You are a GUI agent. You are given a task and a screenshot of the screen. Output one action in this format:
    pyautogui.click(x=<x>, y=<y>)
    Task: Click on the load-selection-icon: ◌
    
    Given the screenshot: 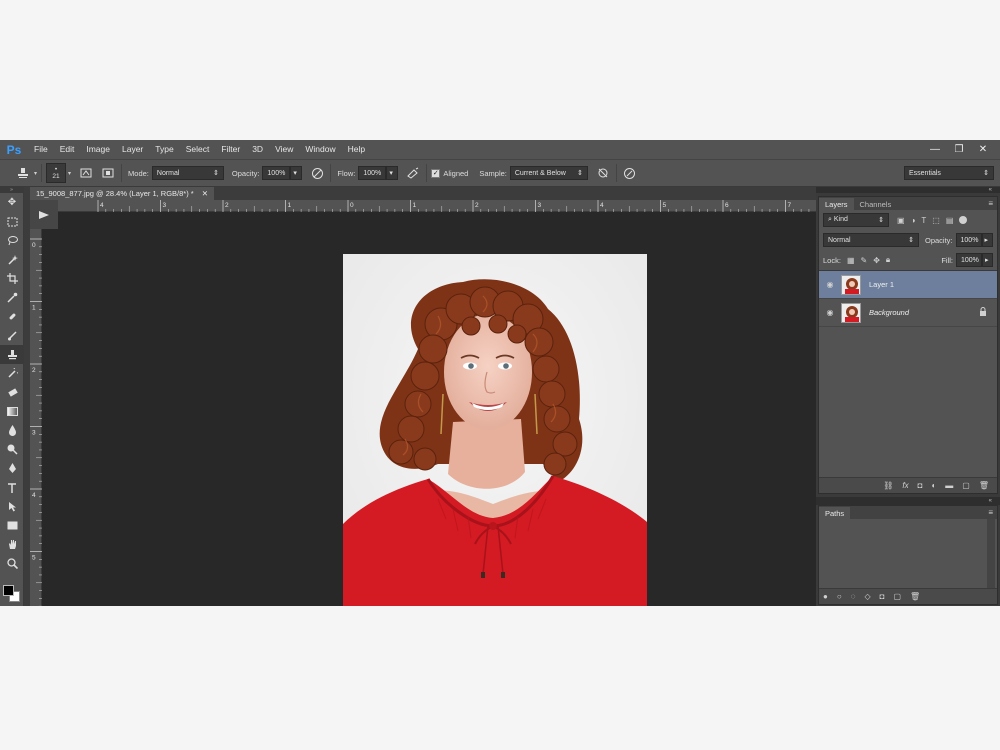 What is the action you would take?
    pyautogui.click(x=853, y=596)
    